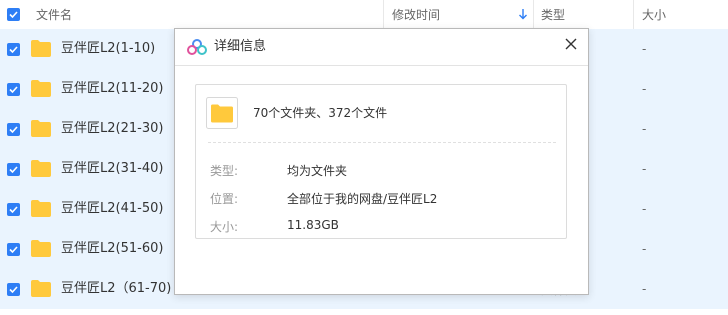 This screenshot has height=315, width=728. I want to click on file-name: 豆伴匠L2(11-20), so click(112, 89).